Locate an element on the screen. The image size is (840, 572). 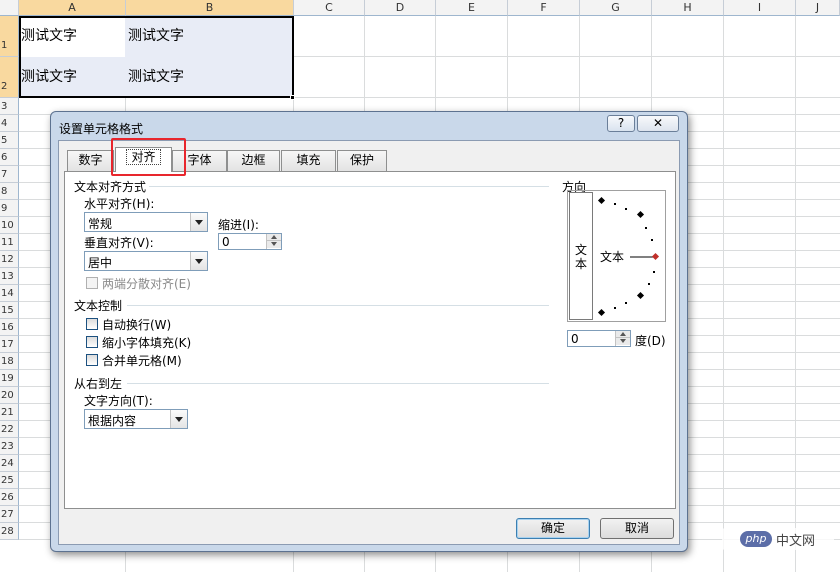
close-icon: ✕ is located at coordinates (658, 123).